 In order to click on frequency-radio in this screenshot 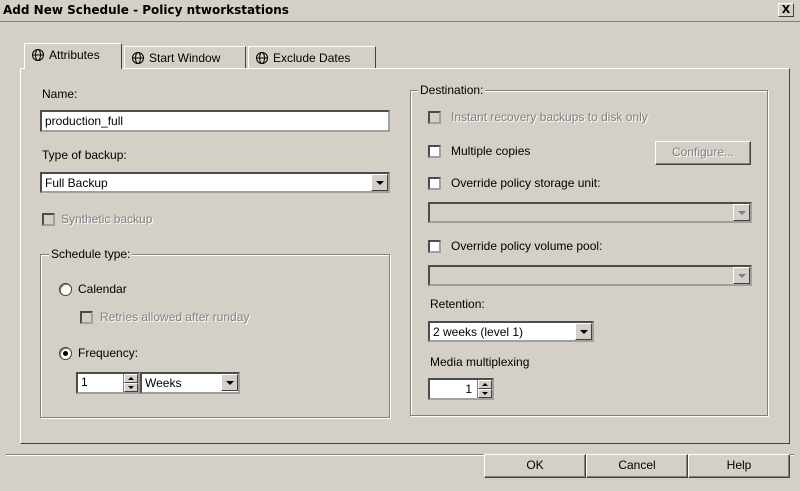, I will do `click(65, 353)`.